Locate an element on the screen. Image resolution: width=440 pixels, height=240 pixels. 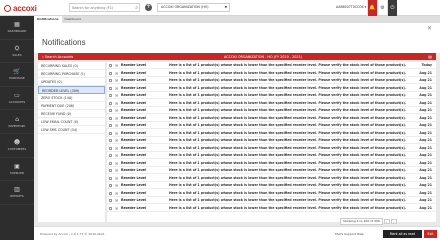
chevron-down-icon: ▼ is located at coordinates (225, 7).